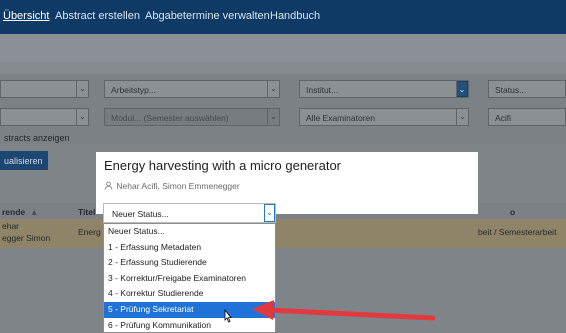  I want to click on filter-header-band, so click(283, 68).